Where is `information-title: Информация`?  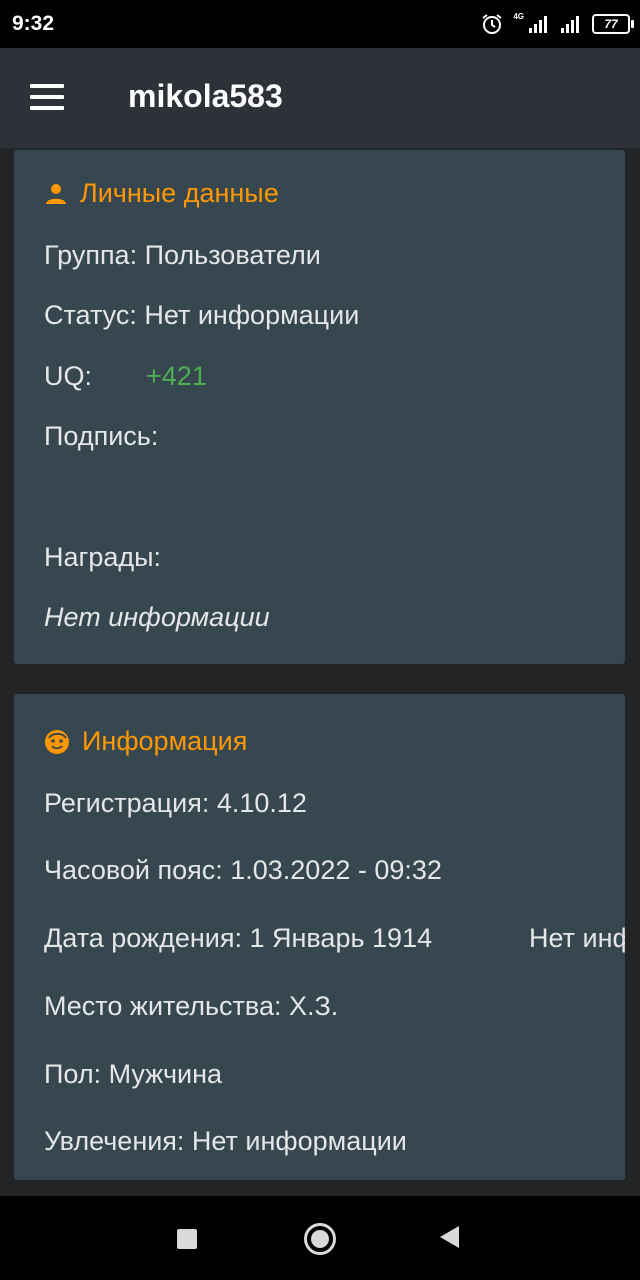
information-title: Информация is located at coordinates (145, 741).